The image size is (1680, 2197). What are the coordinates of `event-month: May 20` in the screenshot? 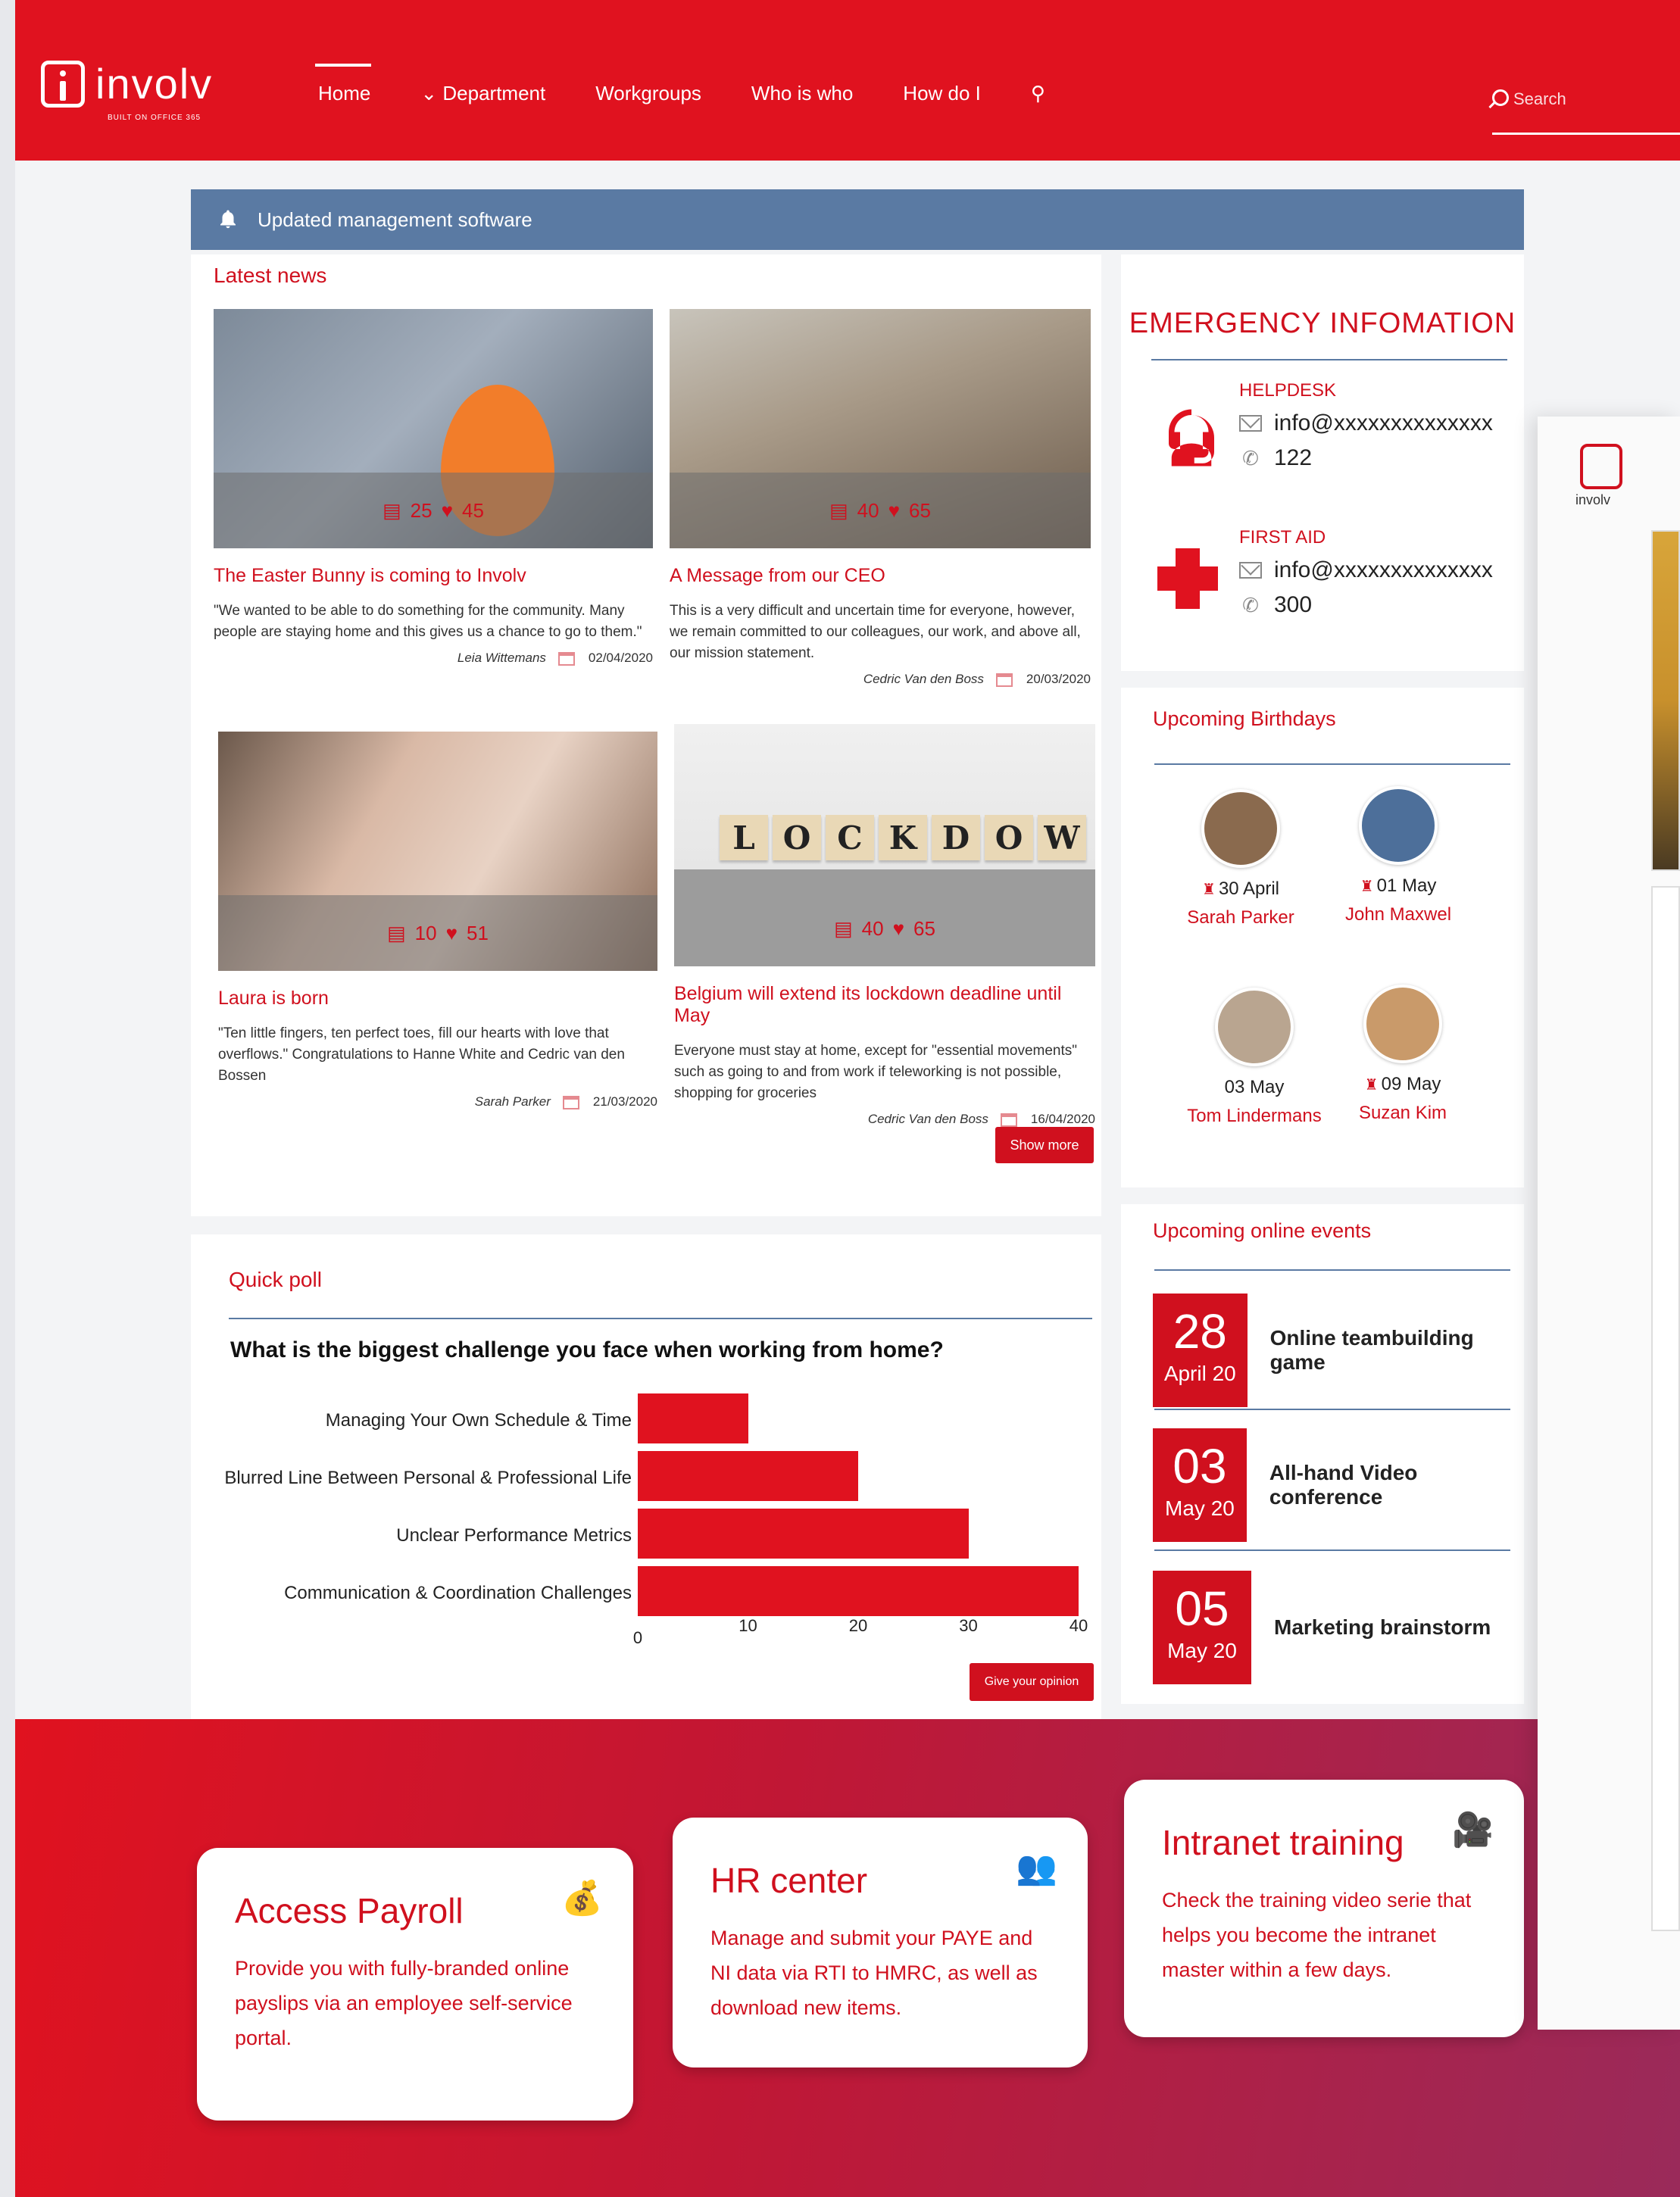 It's located at (1202, 1651).